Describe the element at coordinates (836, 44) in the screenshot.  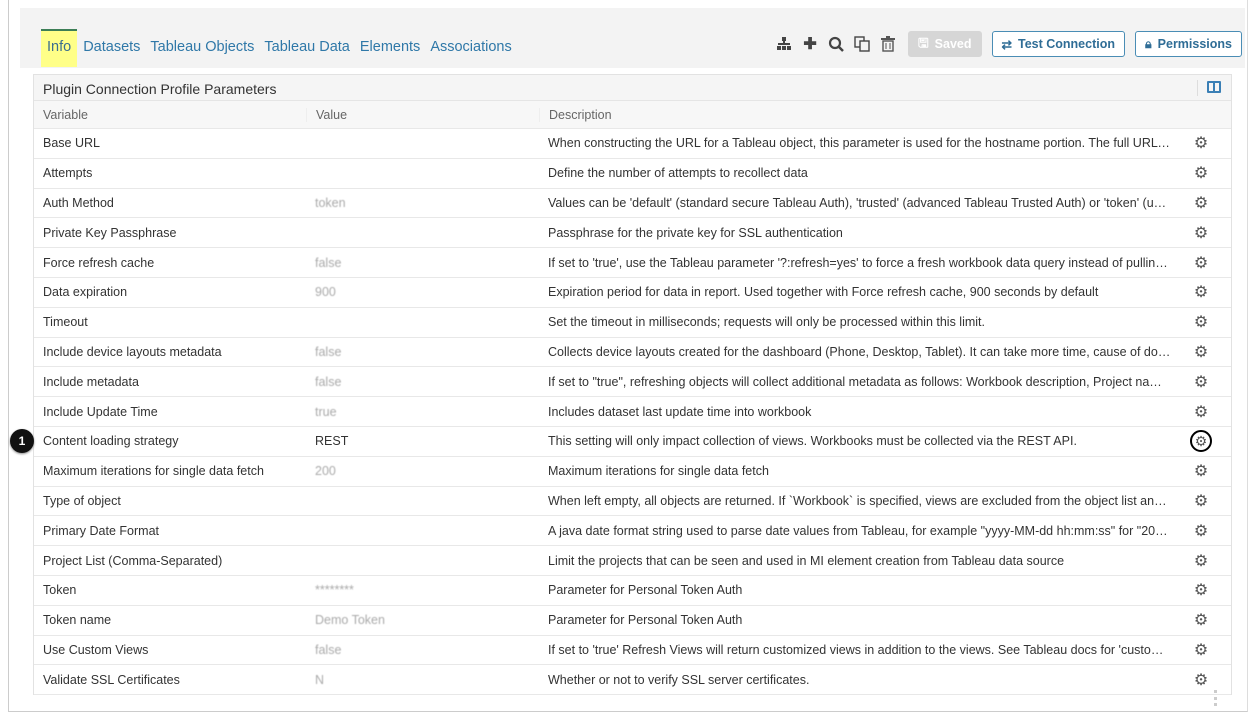
I see `search-icon` at that location.